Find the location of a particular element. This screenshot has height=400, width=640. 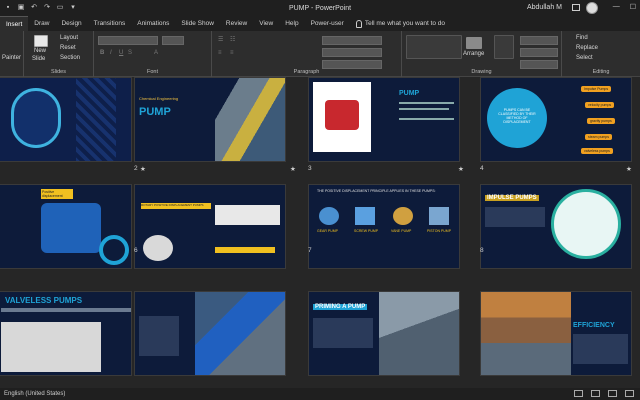

shape-outline-button is located at coordinates (539, 52).